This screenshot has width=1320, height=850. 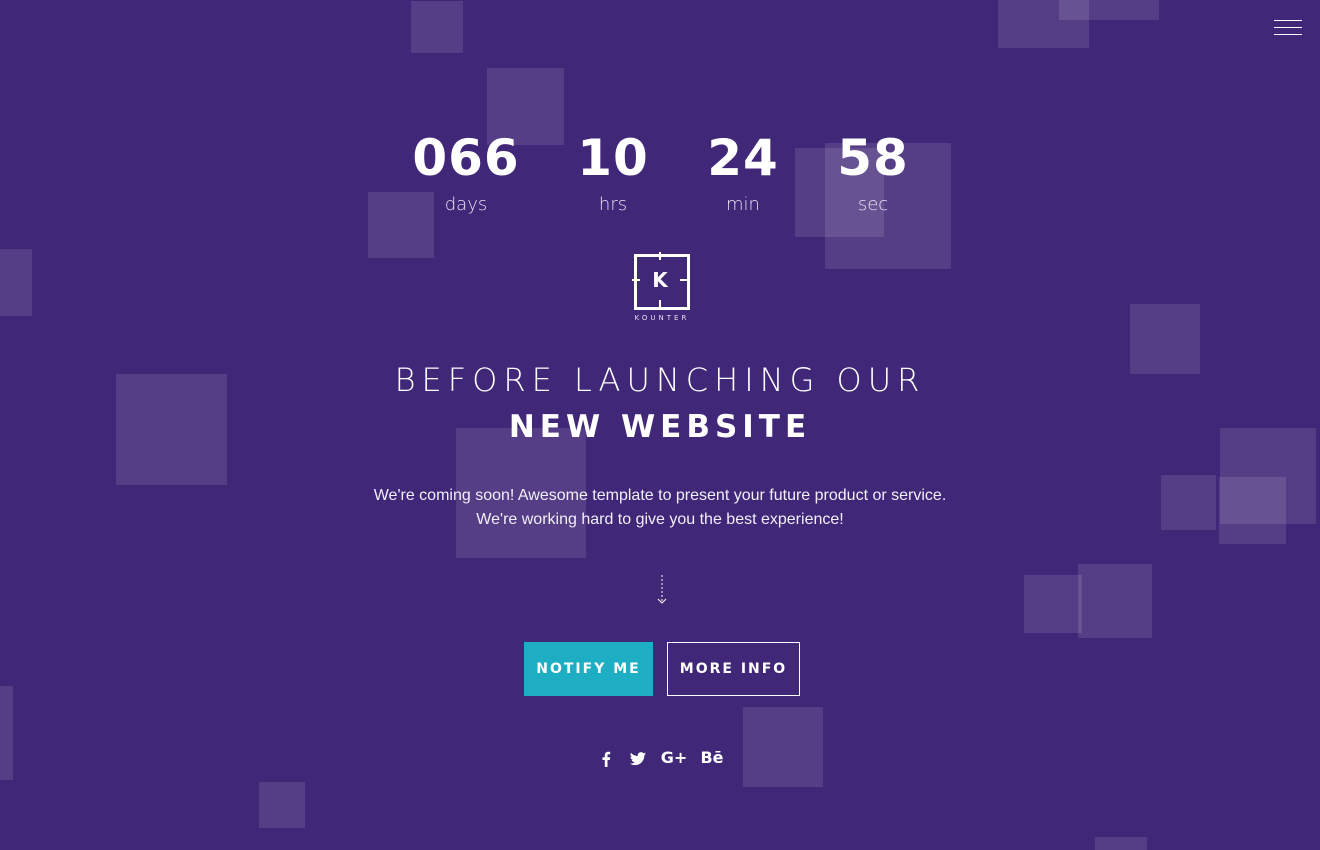 I want to click on more-info-button: MORE INFO, so click(x=733, y=669).